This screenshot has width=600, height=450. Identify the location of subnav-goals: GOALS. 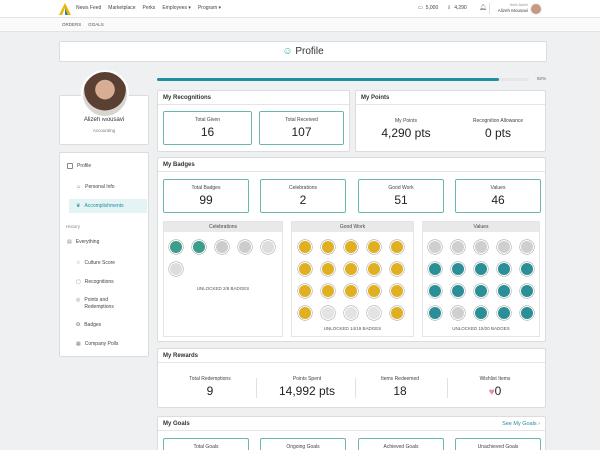
(96, 24).